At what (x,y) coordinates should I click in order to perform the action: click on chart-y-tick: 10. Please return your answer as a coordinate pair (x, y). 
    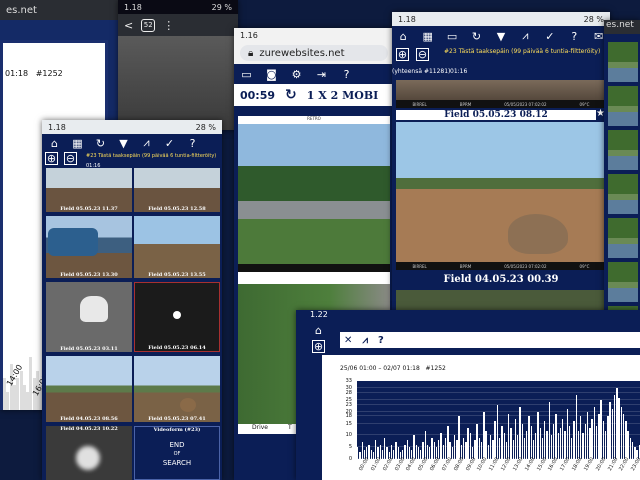
    Looking at the image, I should click on (348, 435).